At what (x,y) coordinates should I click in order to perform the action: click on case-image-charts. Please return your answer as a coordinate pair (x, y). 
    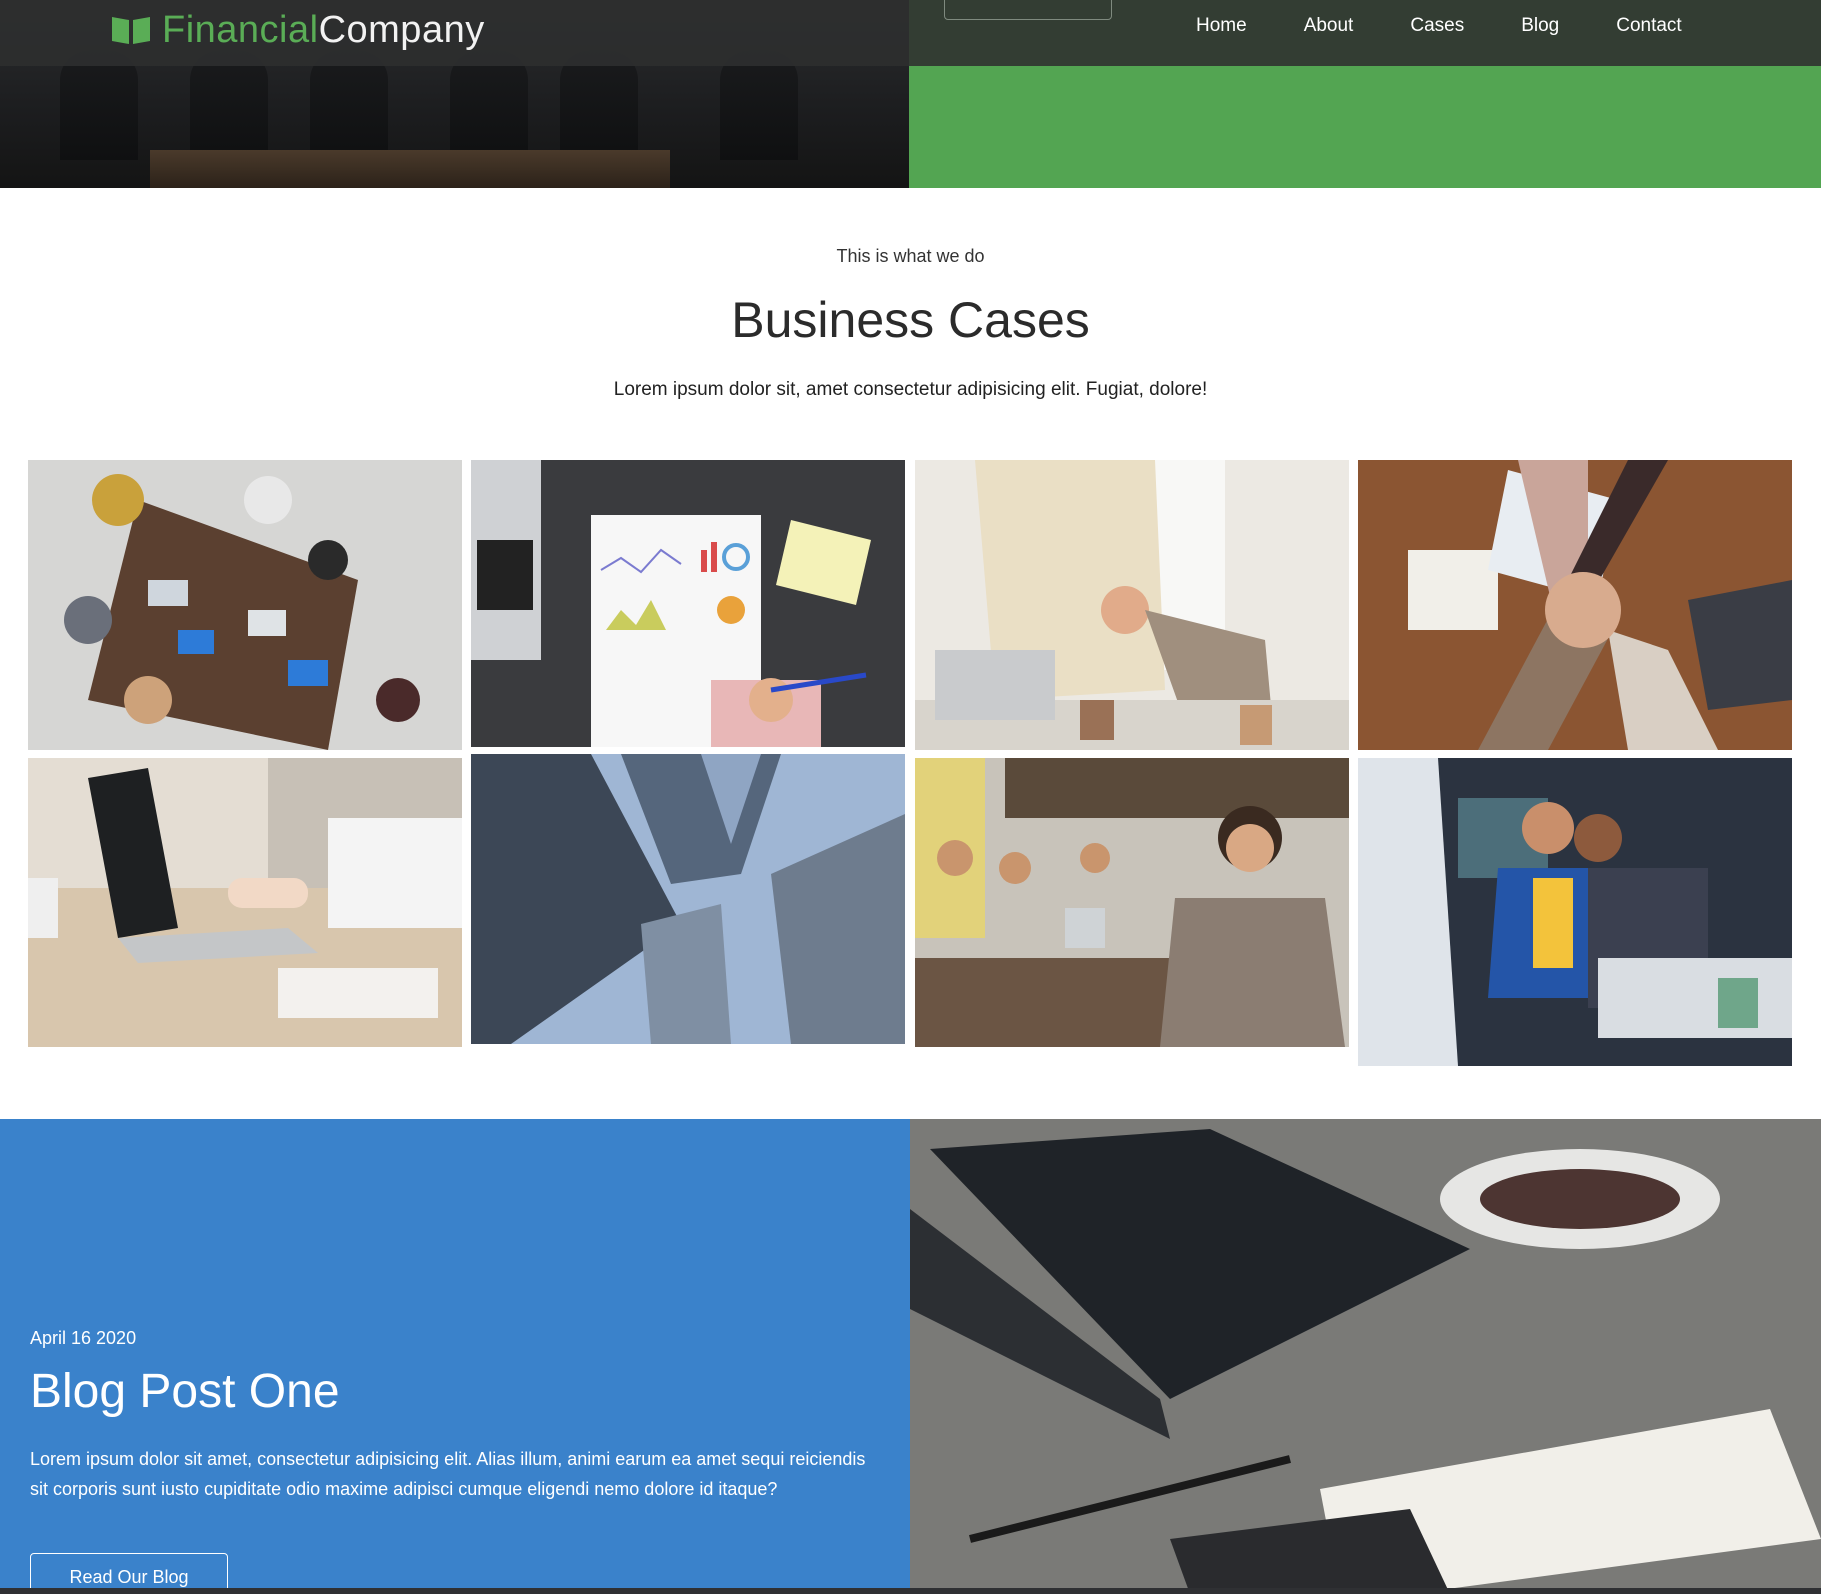
    Looking at the image, I should click on (688, 603).